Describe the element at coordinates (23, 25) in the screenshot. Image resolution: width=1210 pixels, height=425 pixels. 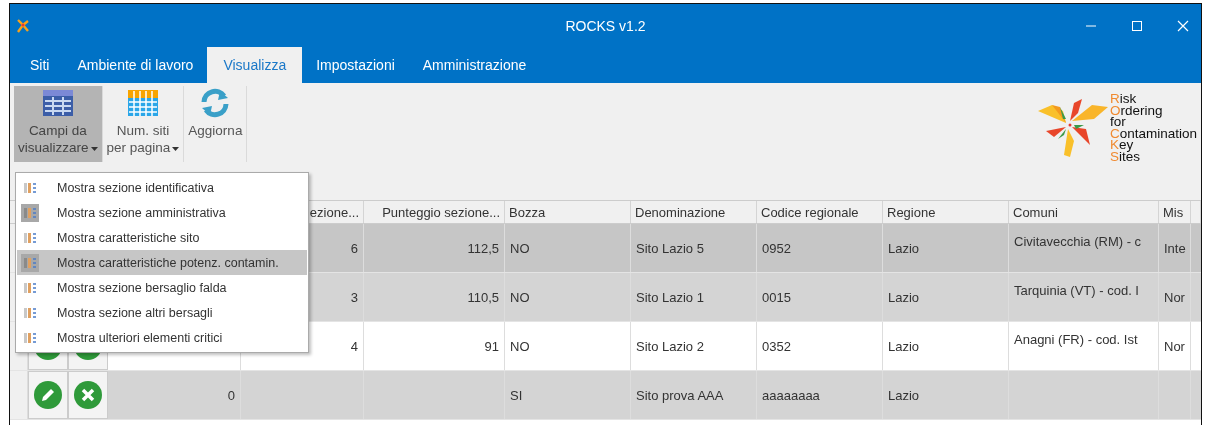
I see `app-logo-icon` at that location.